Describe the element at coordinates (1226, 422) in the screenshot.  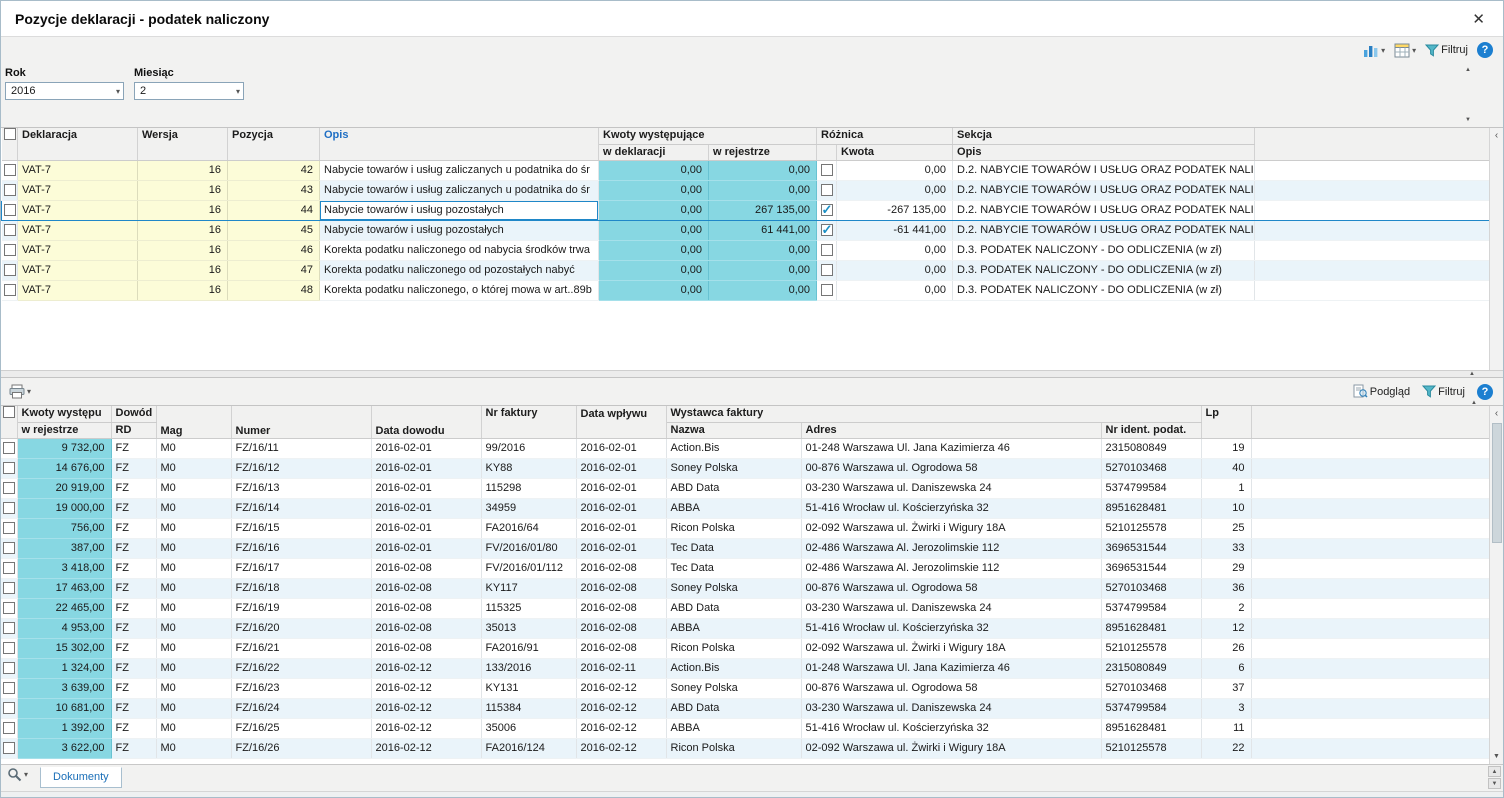
I see `column-header-lp: Lp` at that location.